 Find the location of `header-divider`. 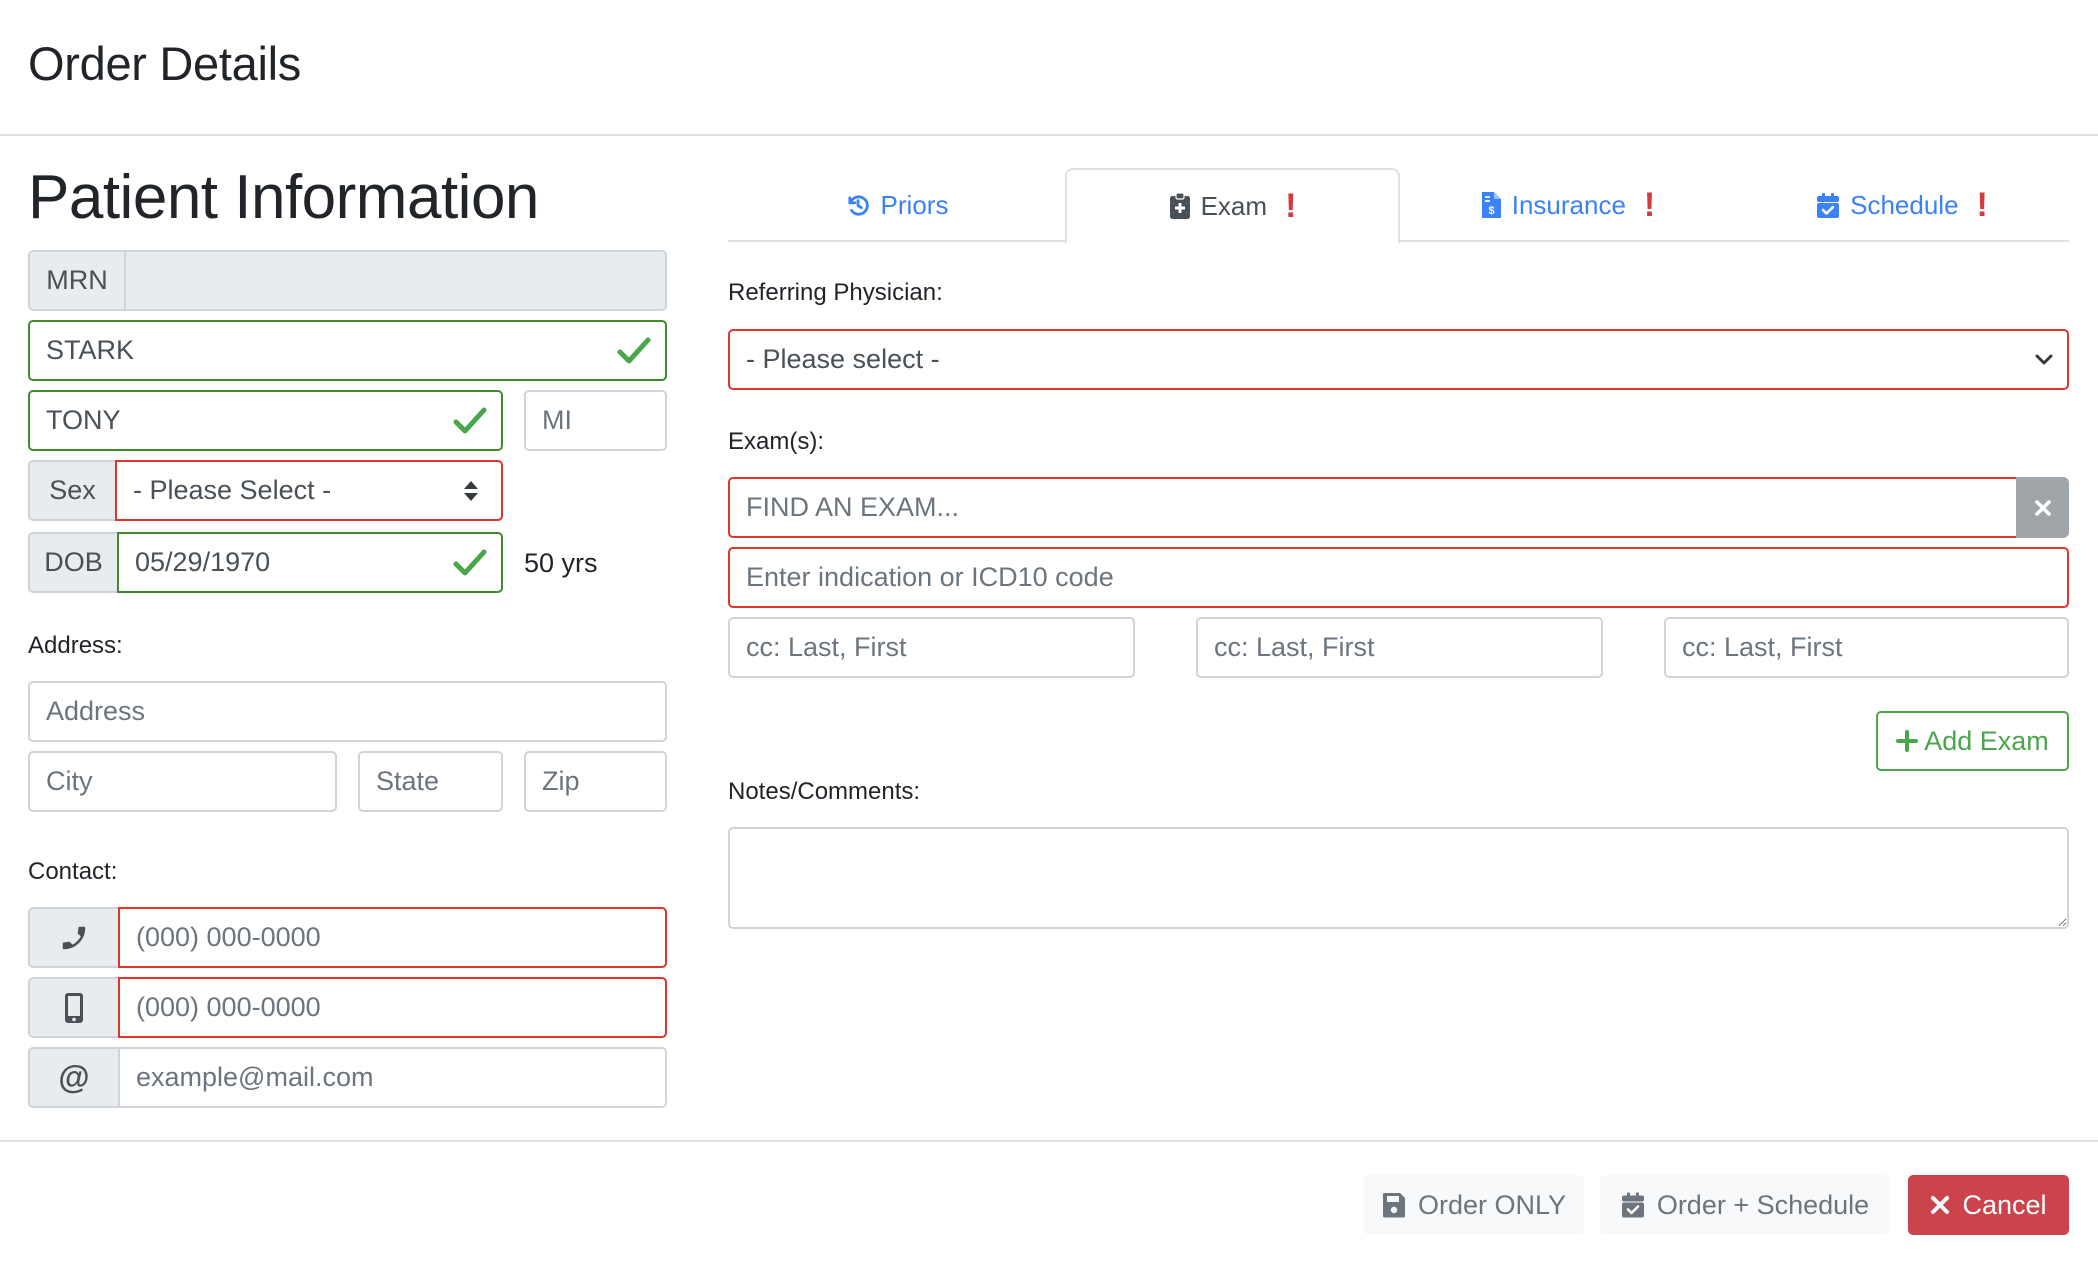

header-divider is located at coordinates (1049, 135).